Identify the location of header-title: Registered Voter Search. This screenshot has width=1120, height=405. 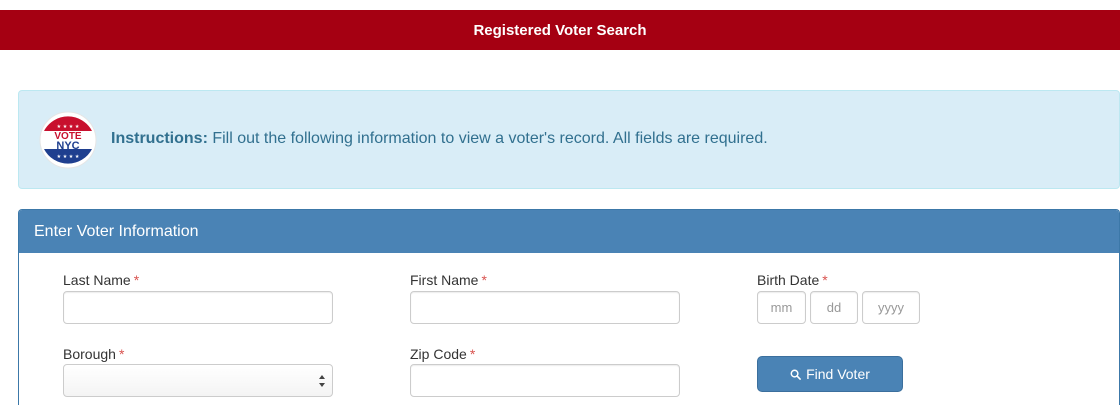
(560, 30).